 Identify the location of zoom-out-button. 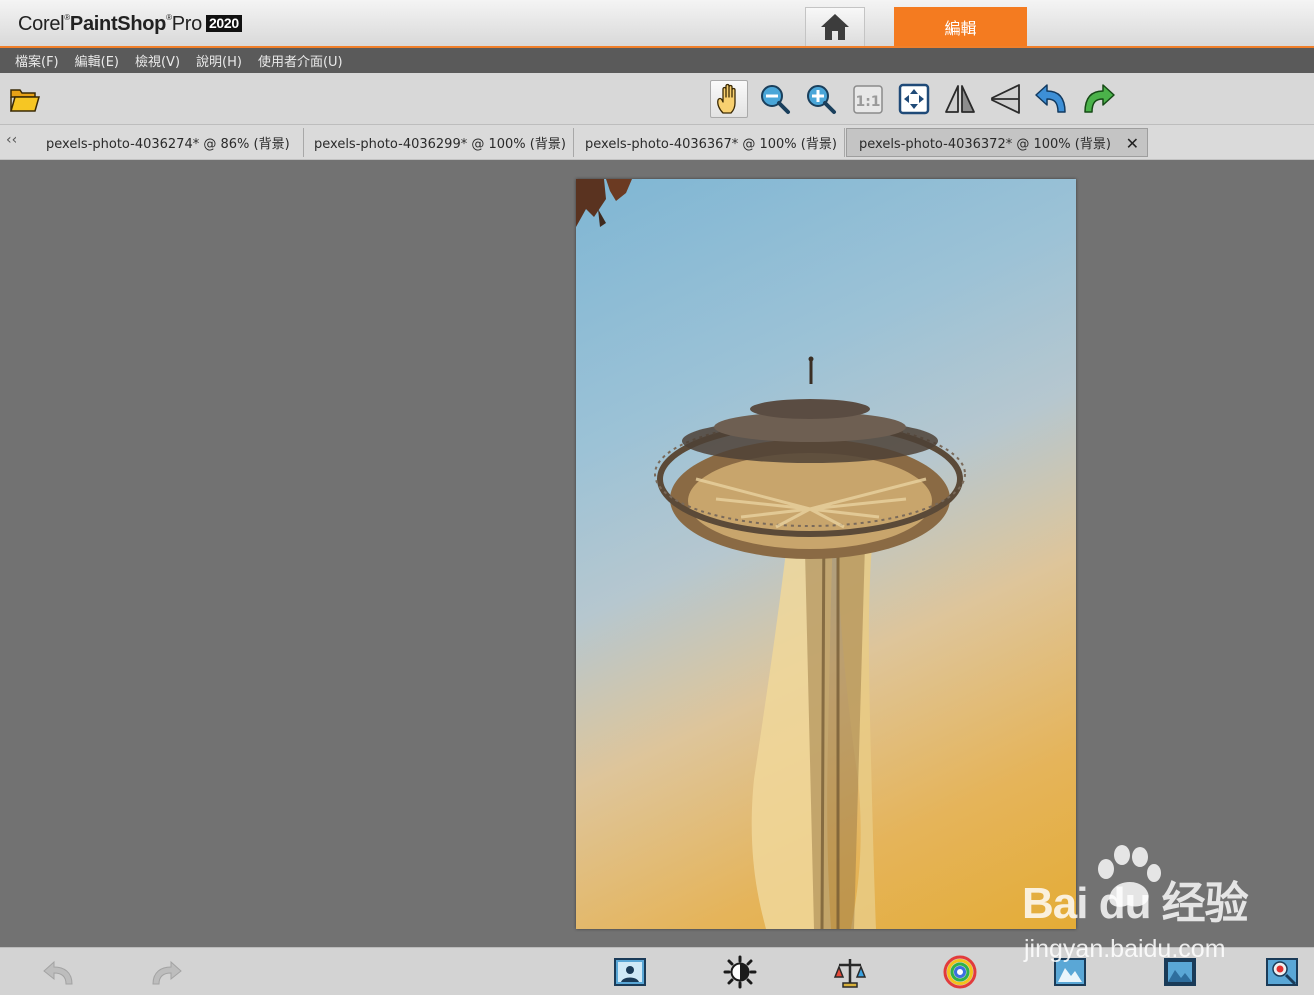
(775, 99).